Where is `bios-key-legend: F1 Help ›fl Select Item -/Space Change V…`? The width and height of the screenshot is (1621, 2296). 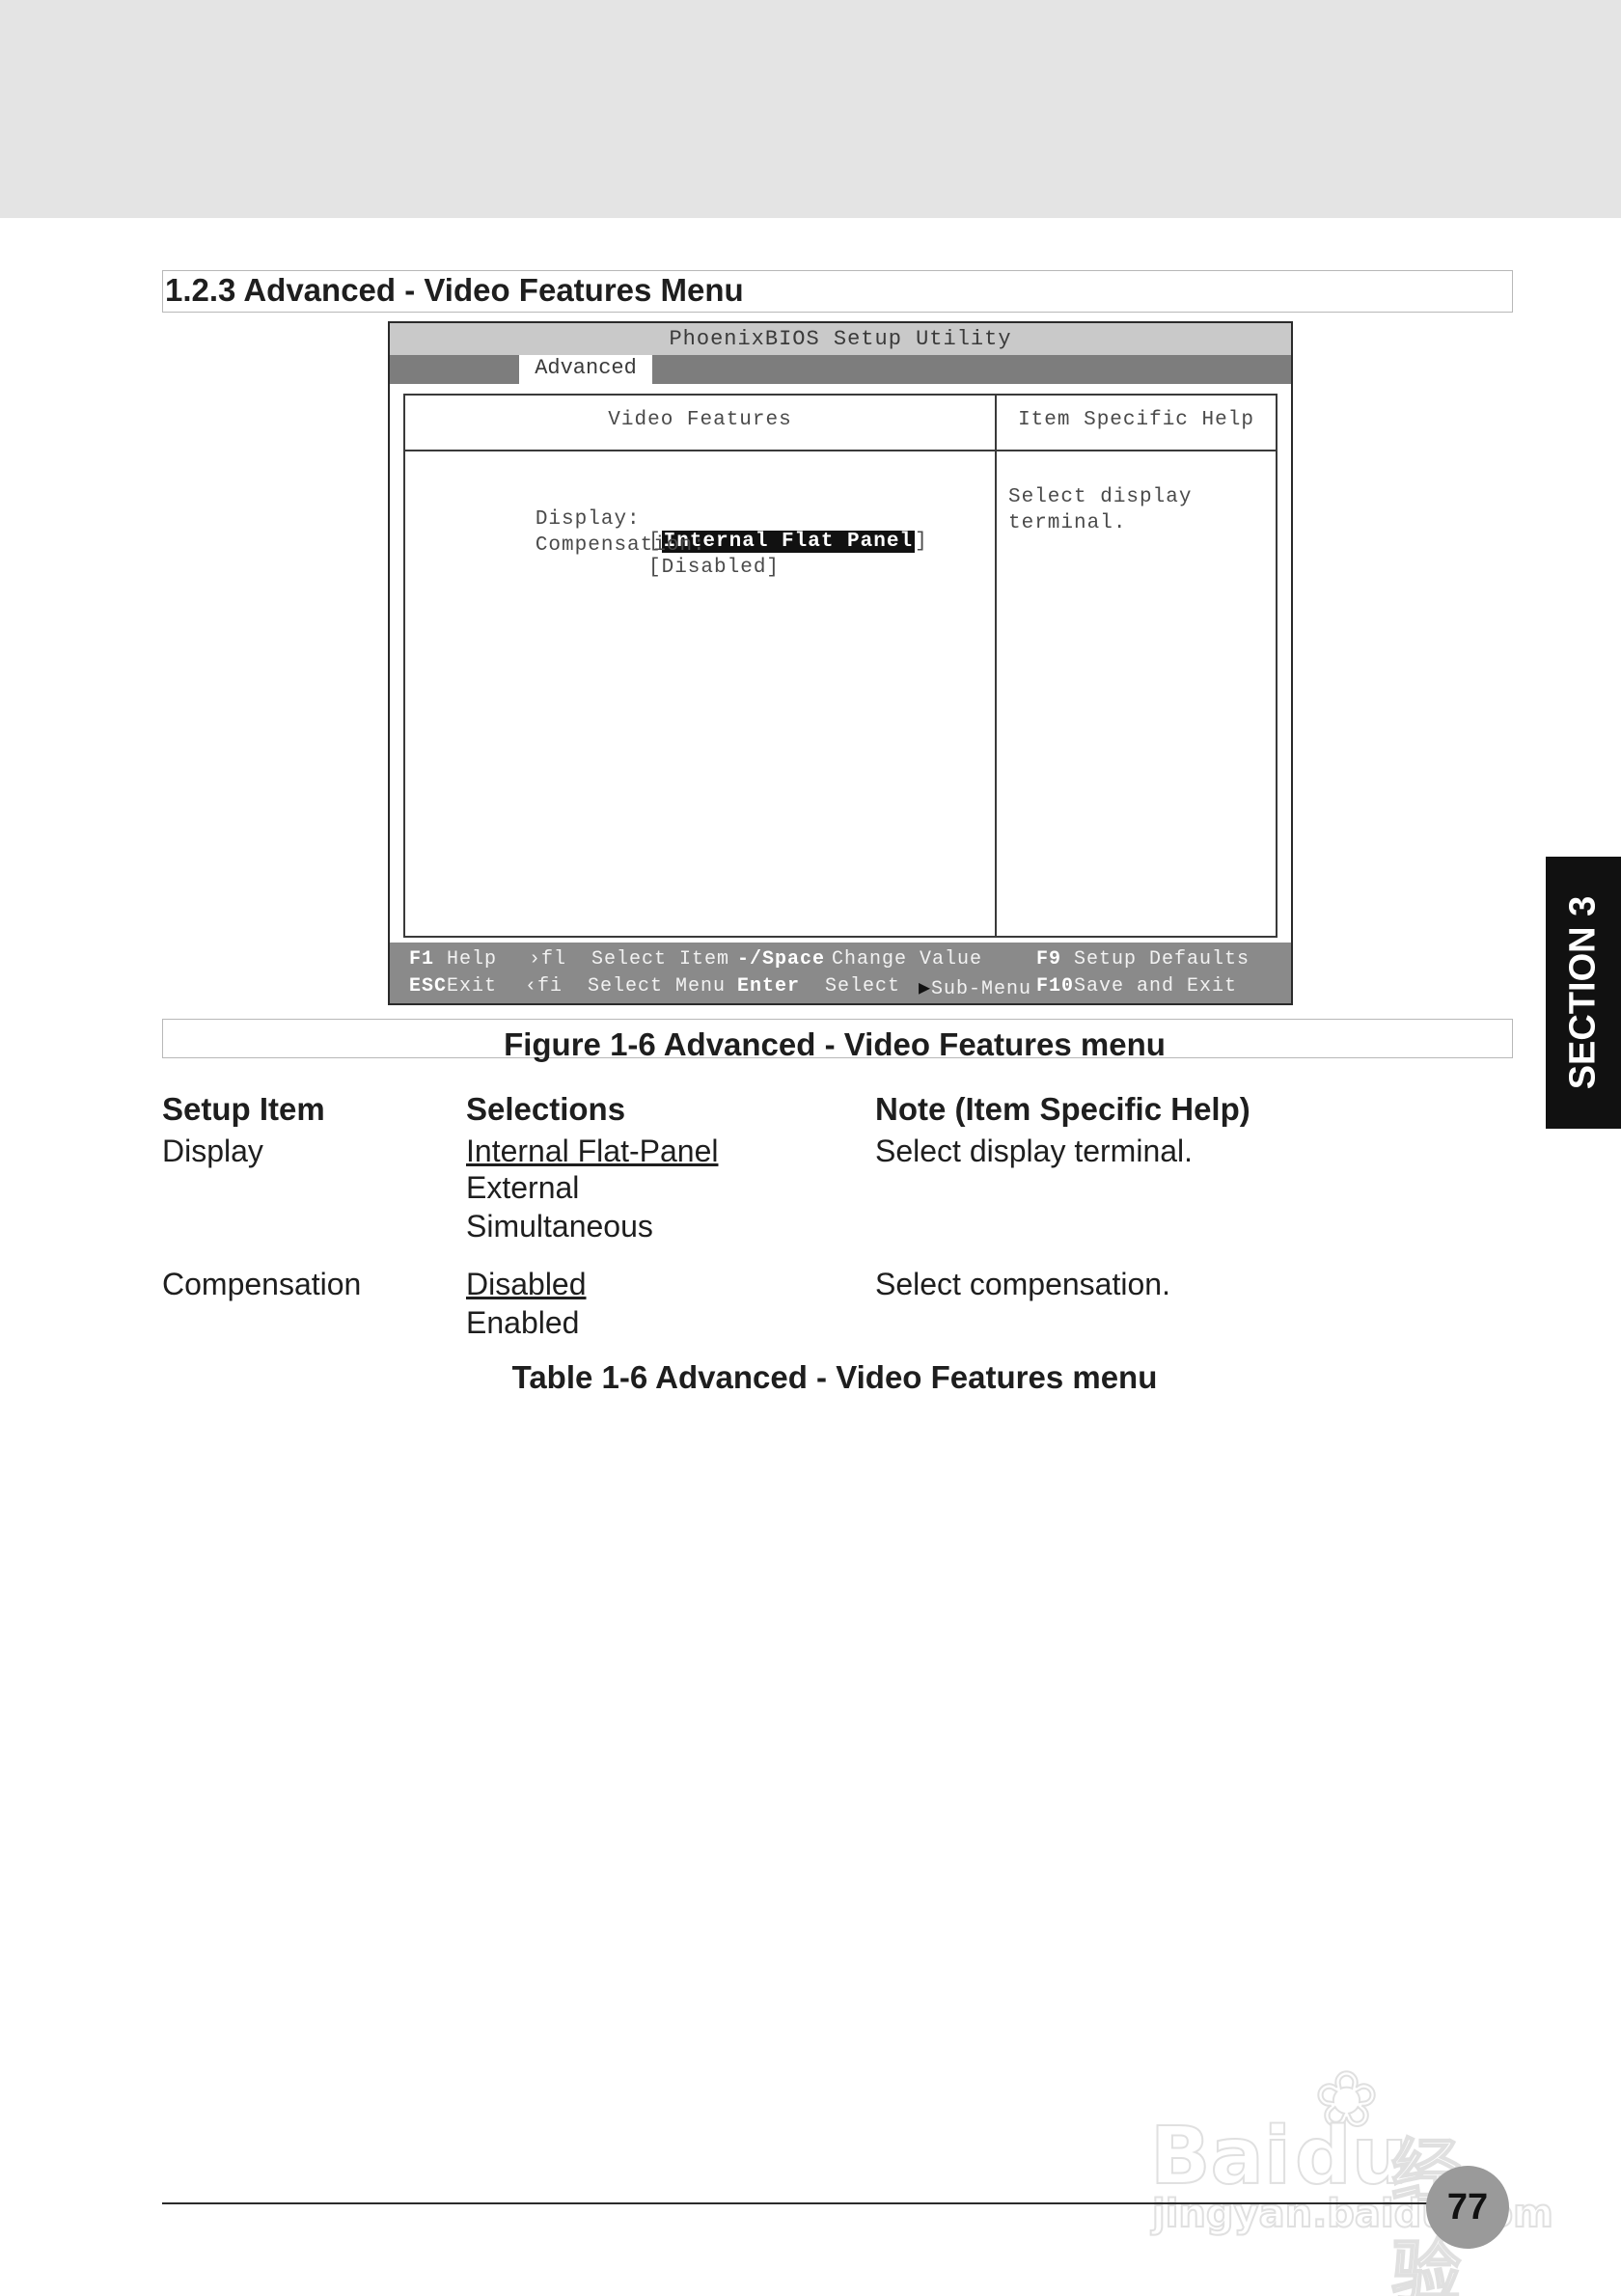 bios-key-legend: F1 Help ›fl Select Item -/Space Change V… is located at coordinates (841, 973).